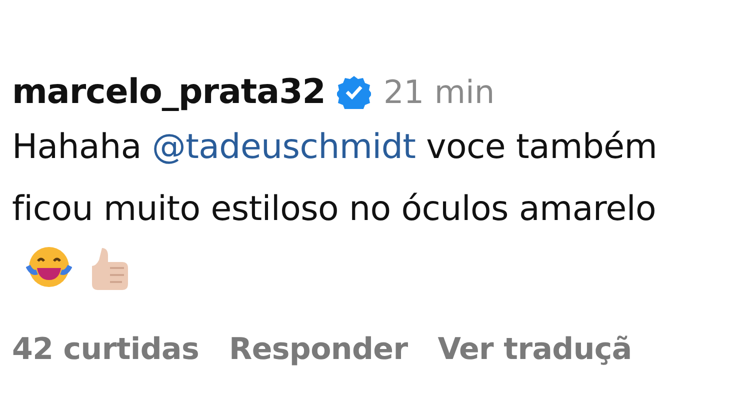  What do you see at coordinates (439, 92) in the screenshot?
I see `comment-time: 21 min` at bounding box center [439, 92].